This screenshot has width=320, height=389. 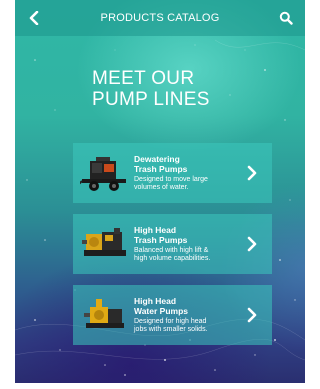 I want to click on card-title: High Head Water Pumps, so click(x=188, y=306).